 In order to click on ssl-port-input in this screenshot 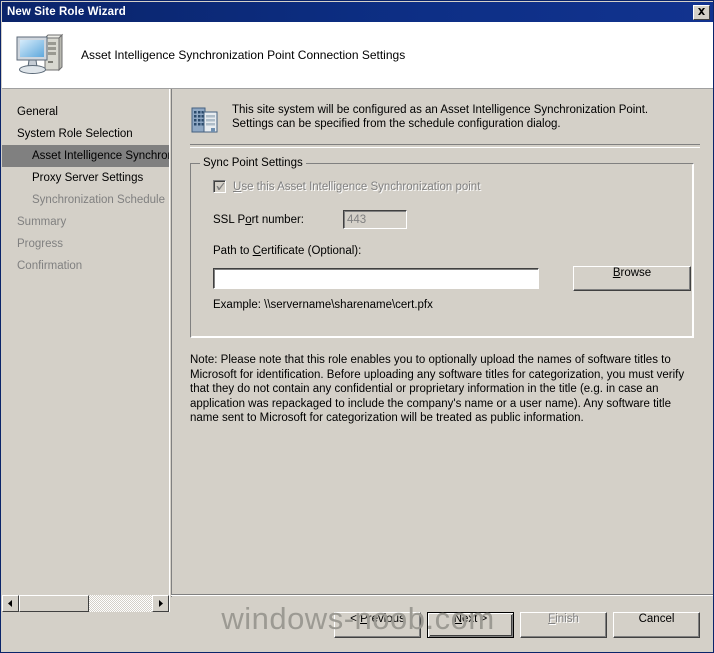, I will do `click(375, 219)`.